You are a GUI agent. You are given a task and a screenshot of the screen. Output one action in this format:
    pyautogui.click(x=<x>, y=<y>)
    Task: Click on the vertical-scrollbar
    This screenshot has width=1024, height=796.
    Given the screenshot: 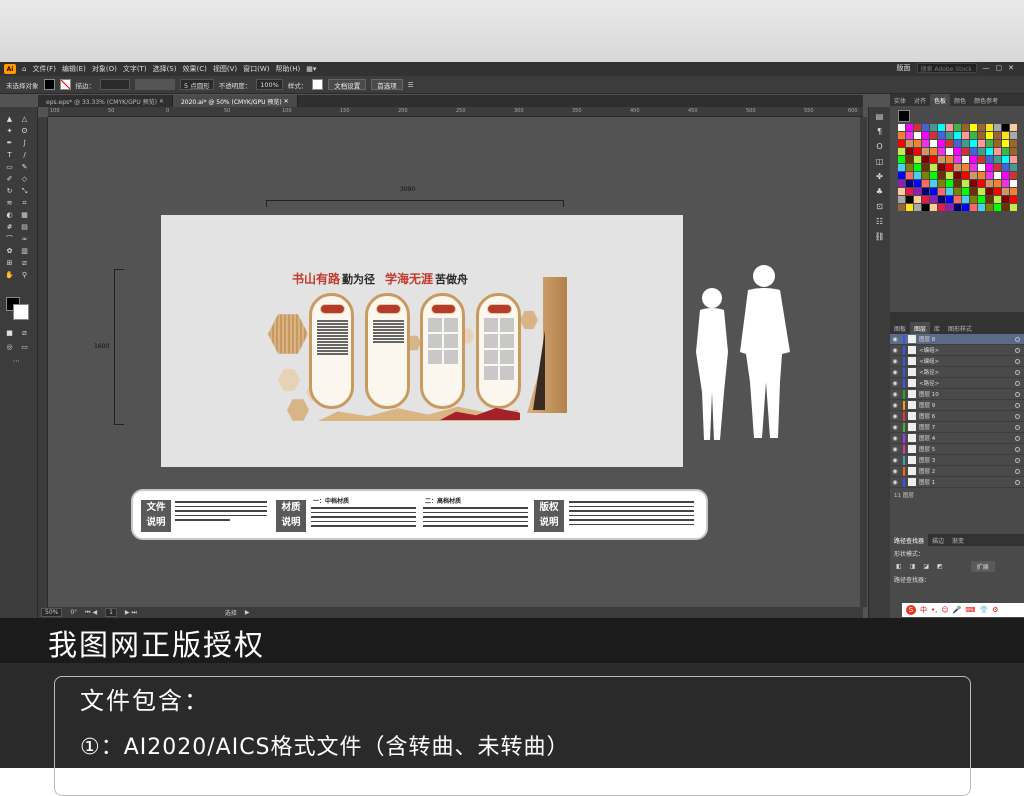 What is the action you would take?
    pyautogui.click(x=863, y=362)
    